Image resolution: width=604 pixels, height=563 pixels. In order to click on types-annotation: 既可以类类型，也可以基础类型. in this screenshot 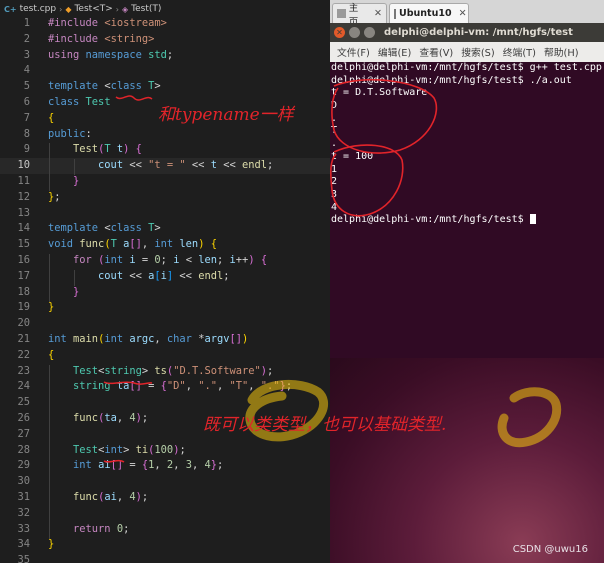, I will do `click(325, 425)`.